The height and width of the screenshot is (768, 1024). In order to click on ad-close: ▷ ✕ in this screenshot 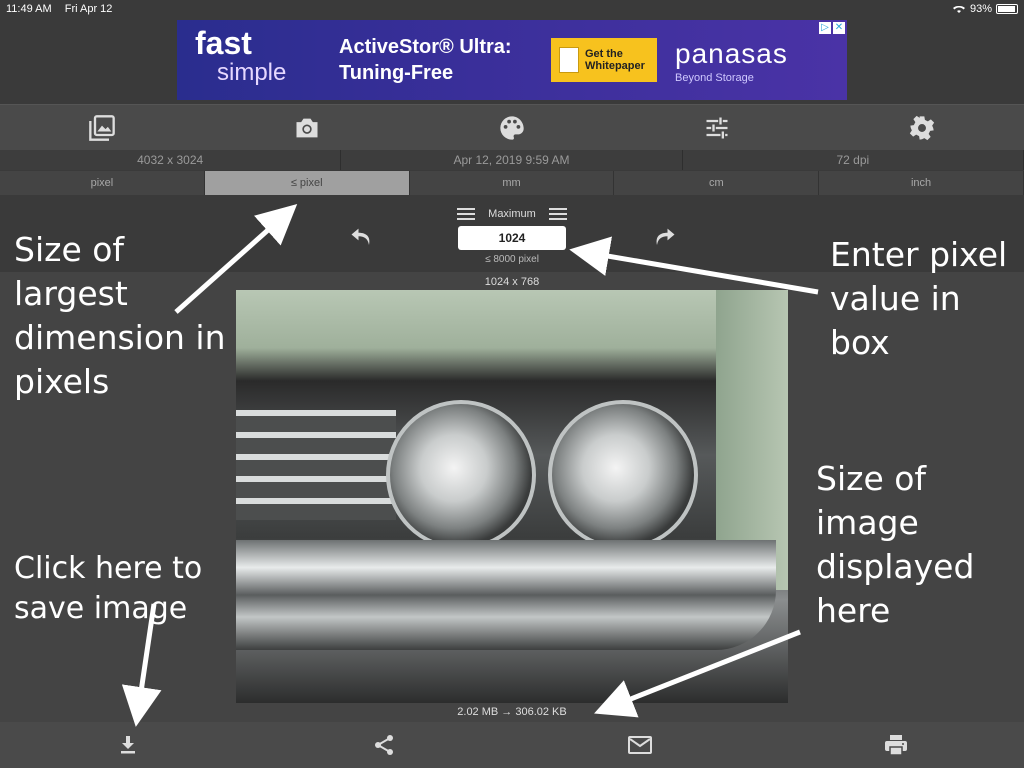, I will do `click(832, 28)`.